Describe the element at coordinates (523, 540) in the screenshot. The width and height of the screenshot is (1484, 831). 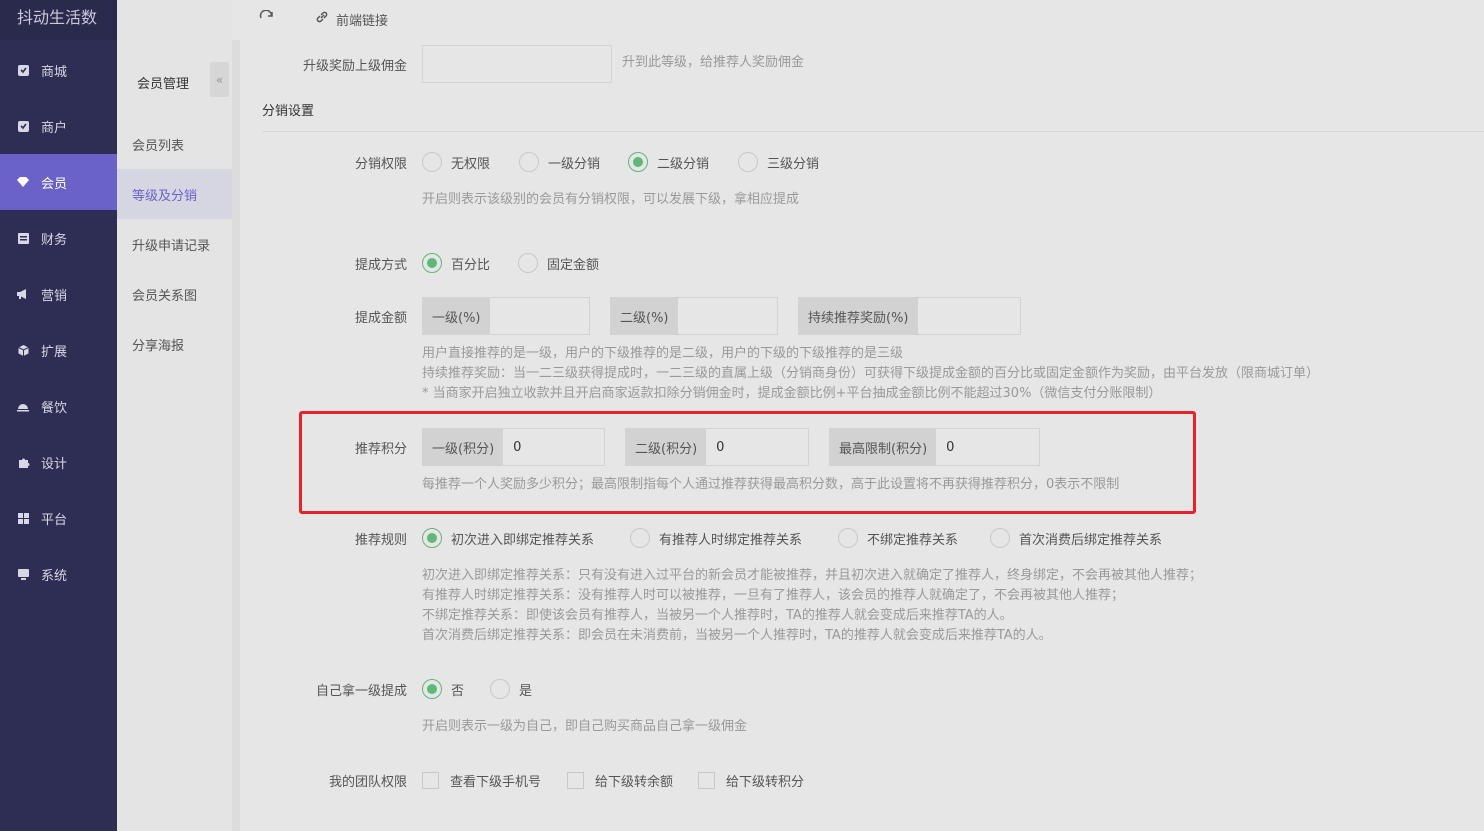
I see `radio-label: 初次进入即绑定推荐关系` at that location.